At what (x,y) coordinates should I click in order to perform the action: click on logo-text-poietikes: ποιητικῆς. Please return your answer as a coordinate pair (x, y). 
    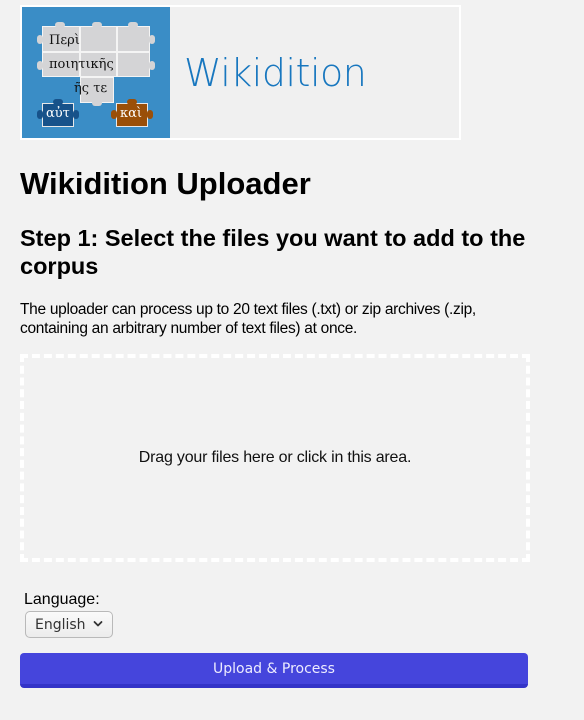
    Looking at the image, I should click on (81, 64).